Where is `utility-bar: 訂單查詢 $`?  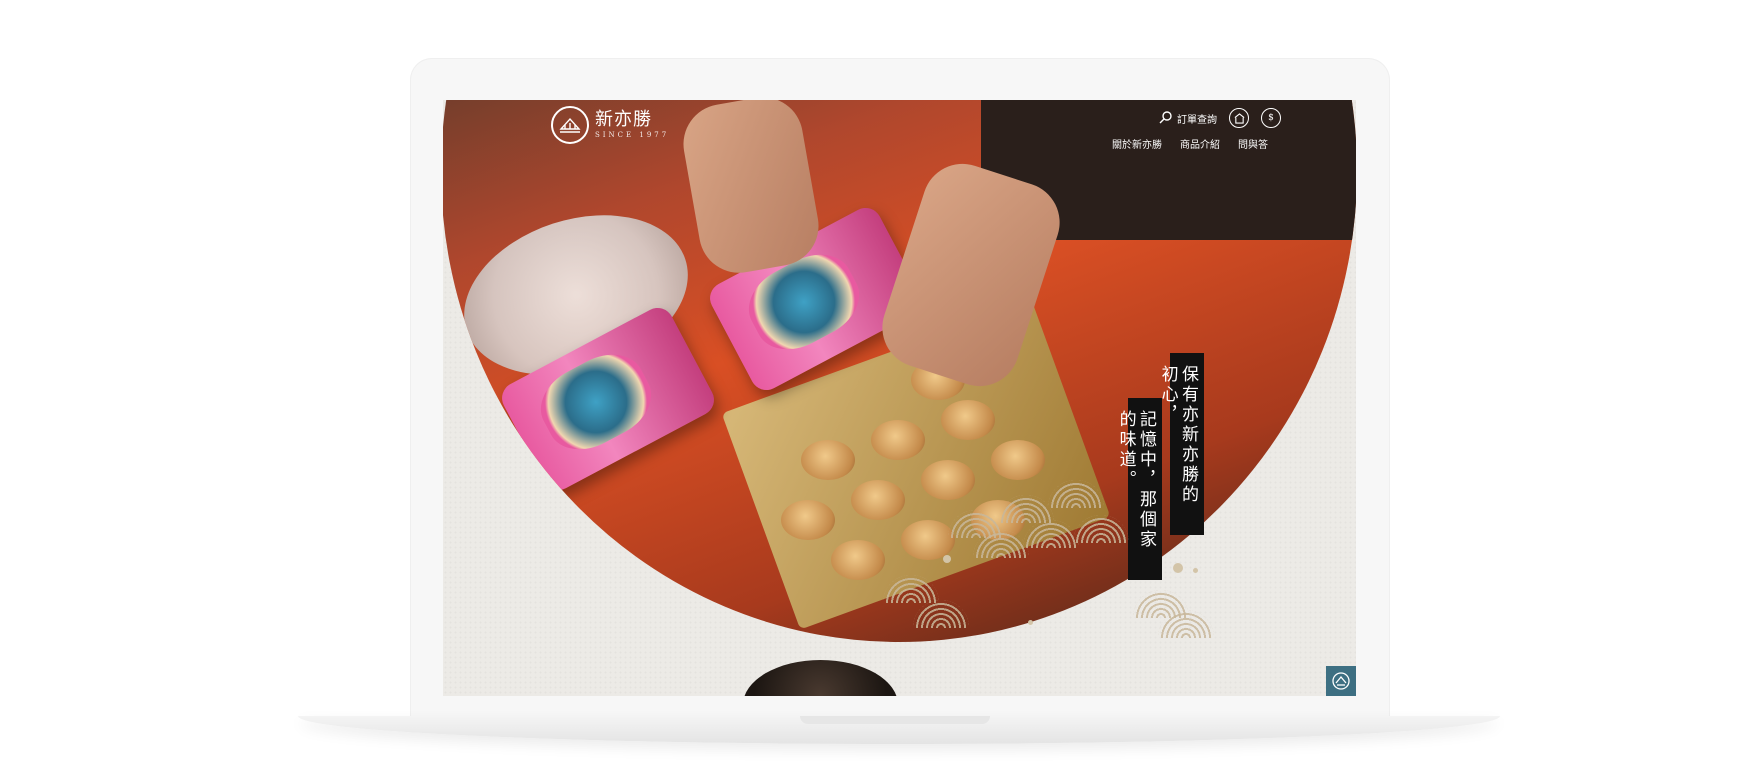 utility-bar: 訂單查詢 $ is located at coordinates (1220, 118).